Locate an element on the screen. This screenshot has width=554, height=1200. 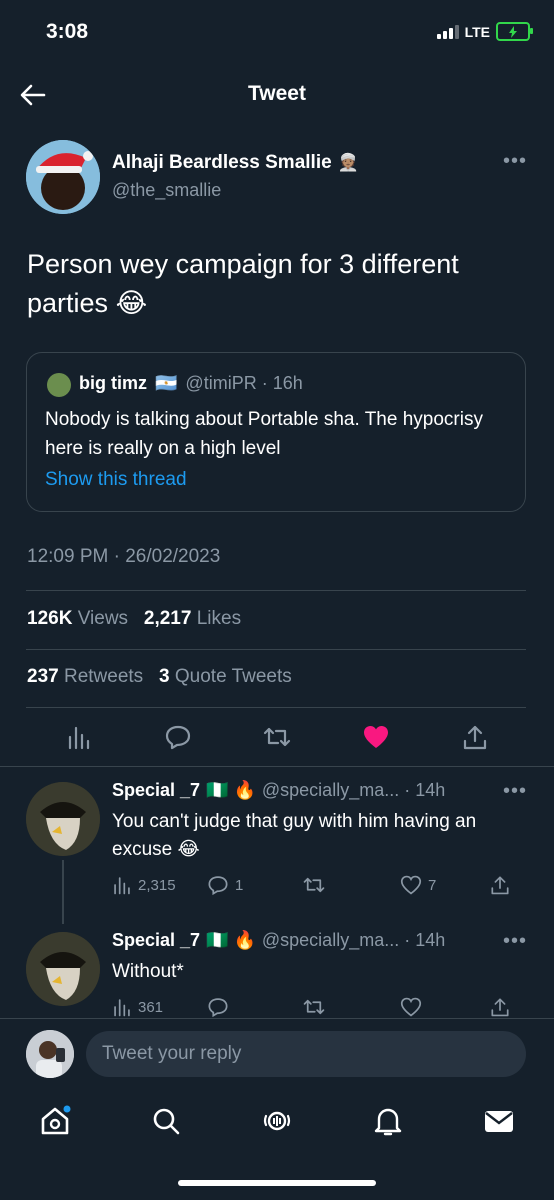
more-options-button: ••• is located at coordinates (515, 161).